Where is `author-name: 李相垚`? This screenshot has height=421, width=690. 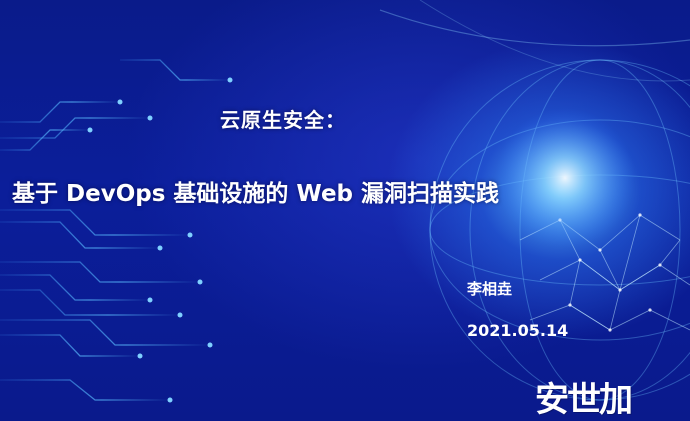 author-name: 李相垚 is located at coordinates (490, 289).